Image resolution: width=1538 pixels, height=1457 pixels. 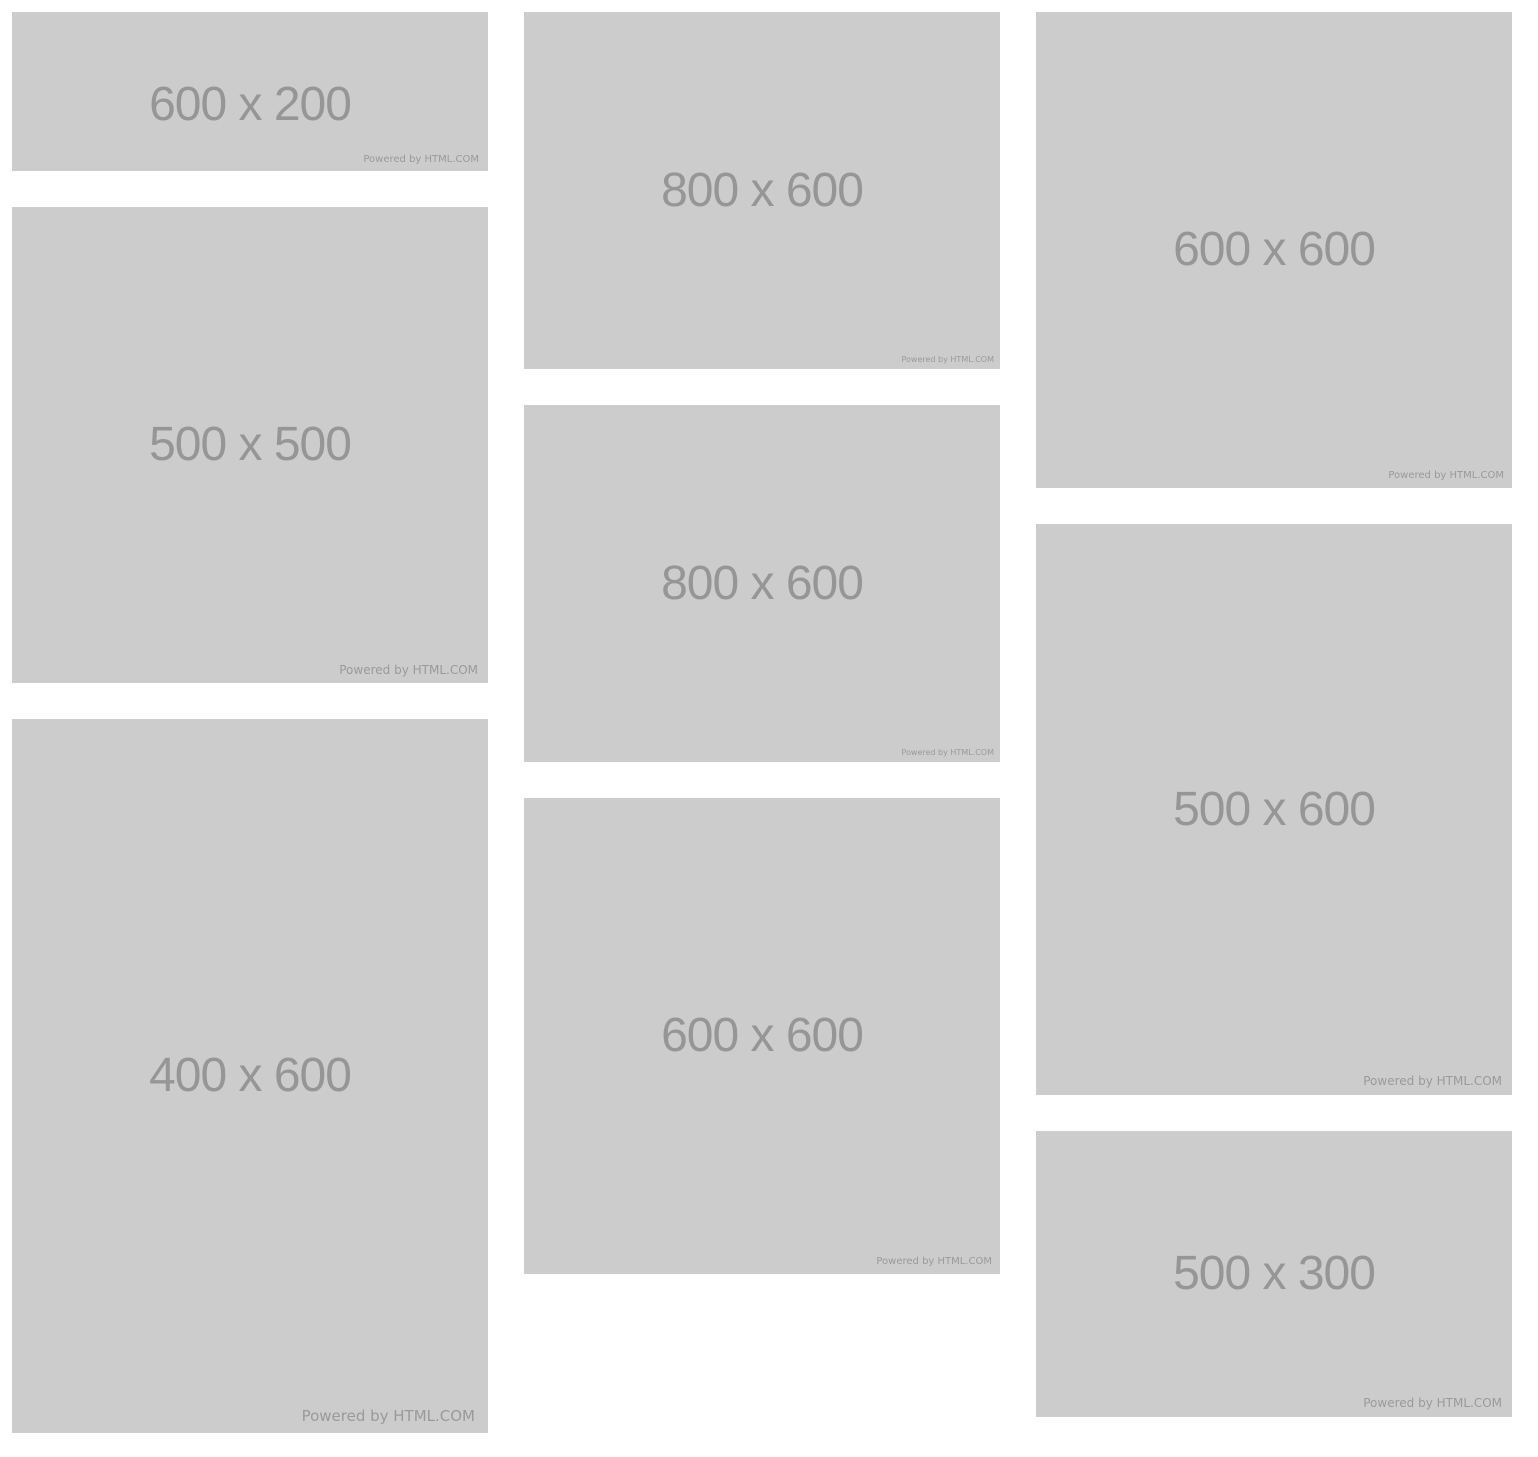 What do you see at coordinates (250, 104) in the screenshot?
I see `image-dimensions-label: 600 x 200` at bounding box center [250, 104].